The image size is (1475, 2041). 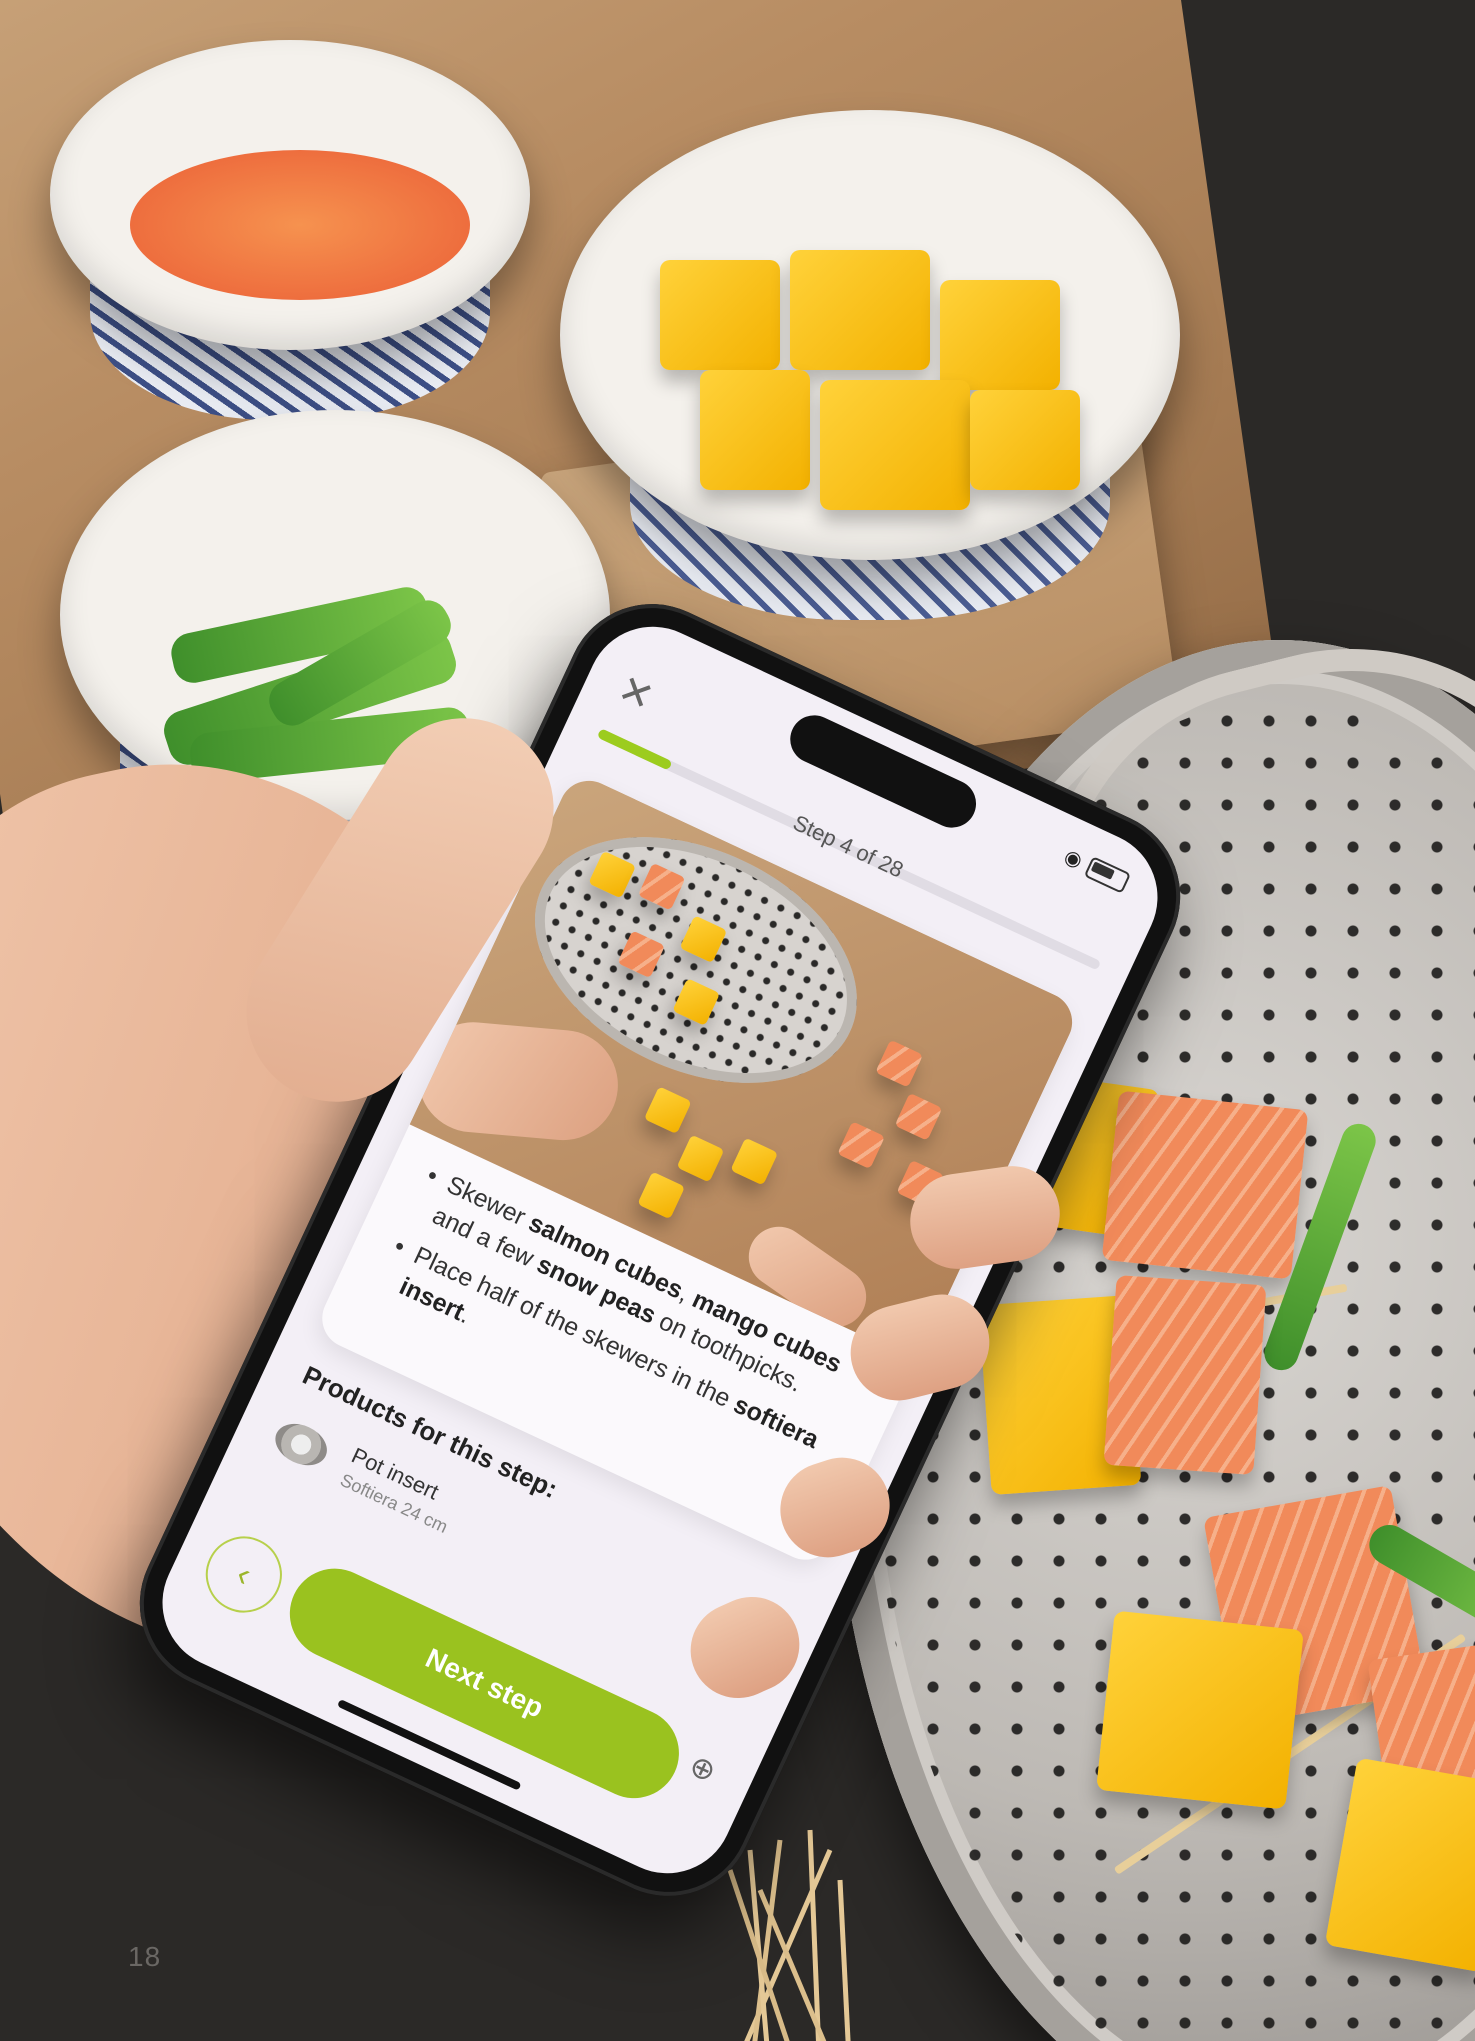 I want to click on pot-insert-icon, so click(x=301, y=1444).